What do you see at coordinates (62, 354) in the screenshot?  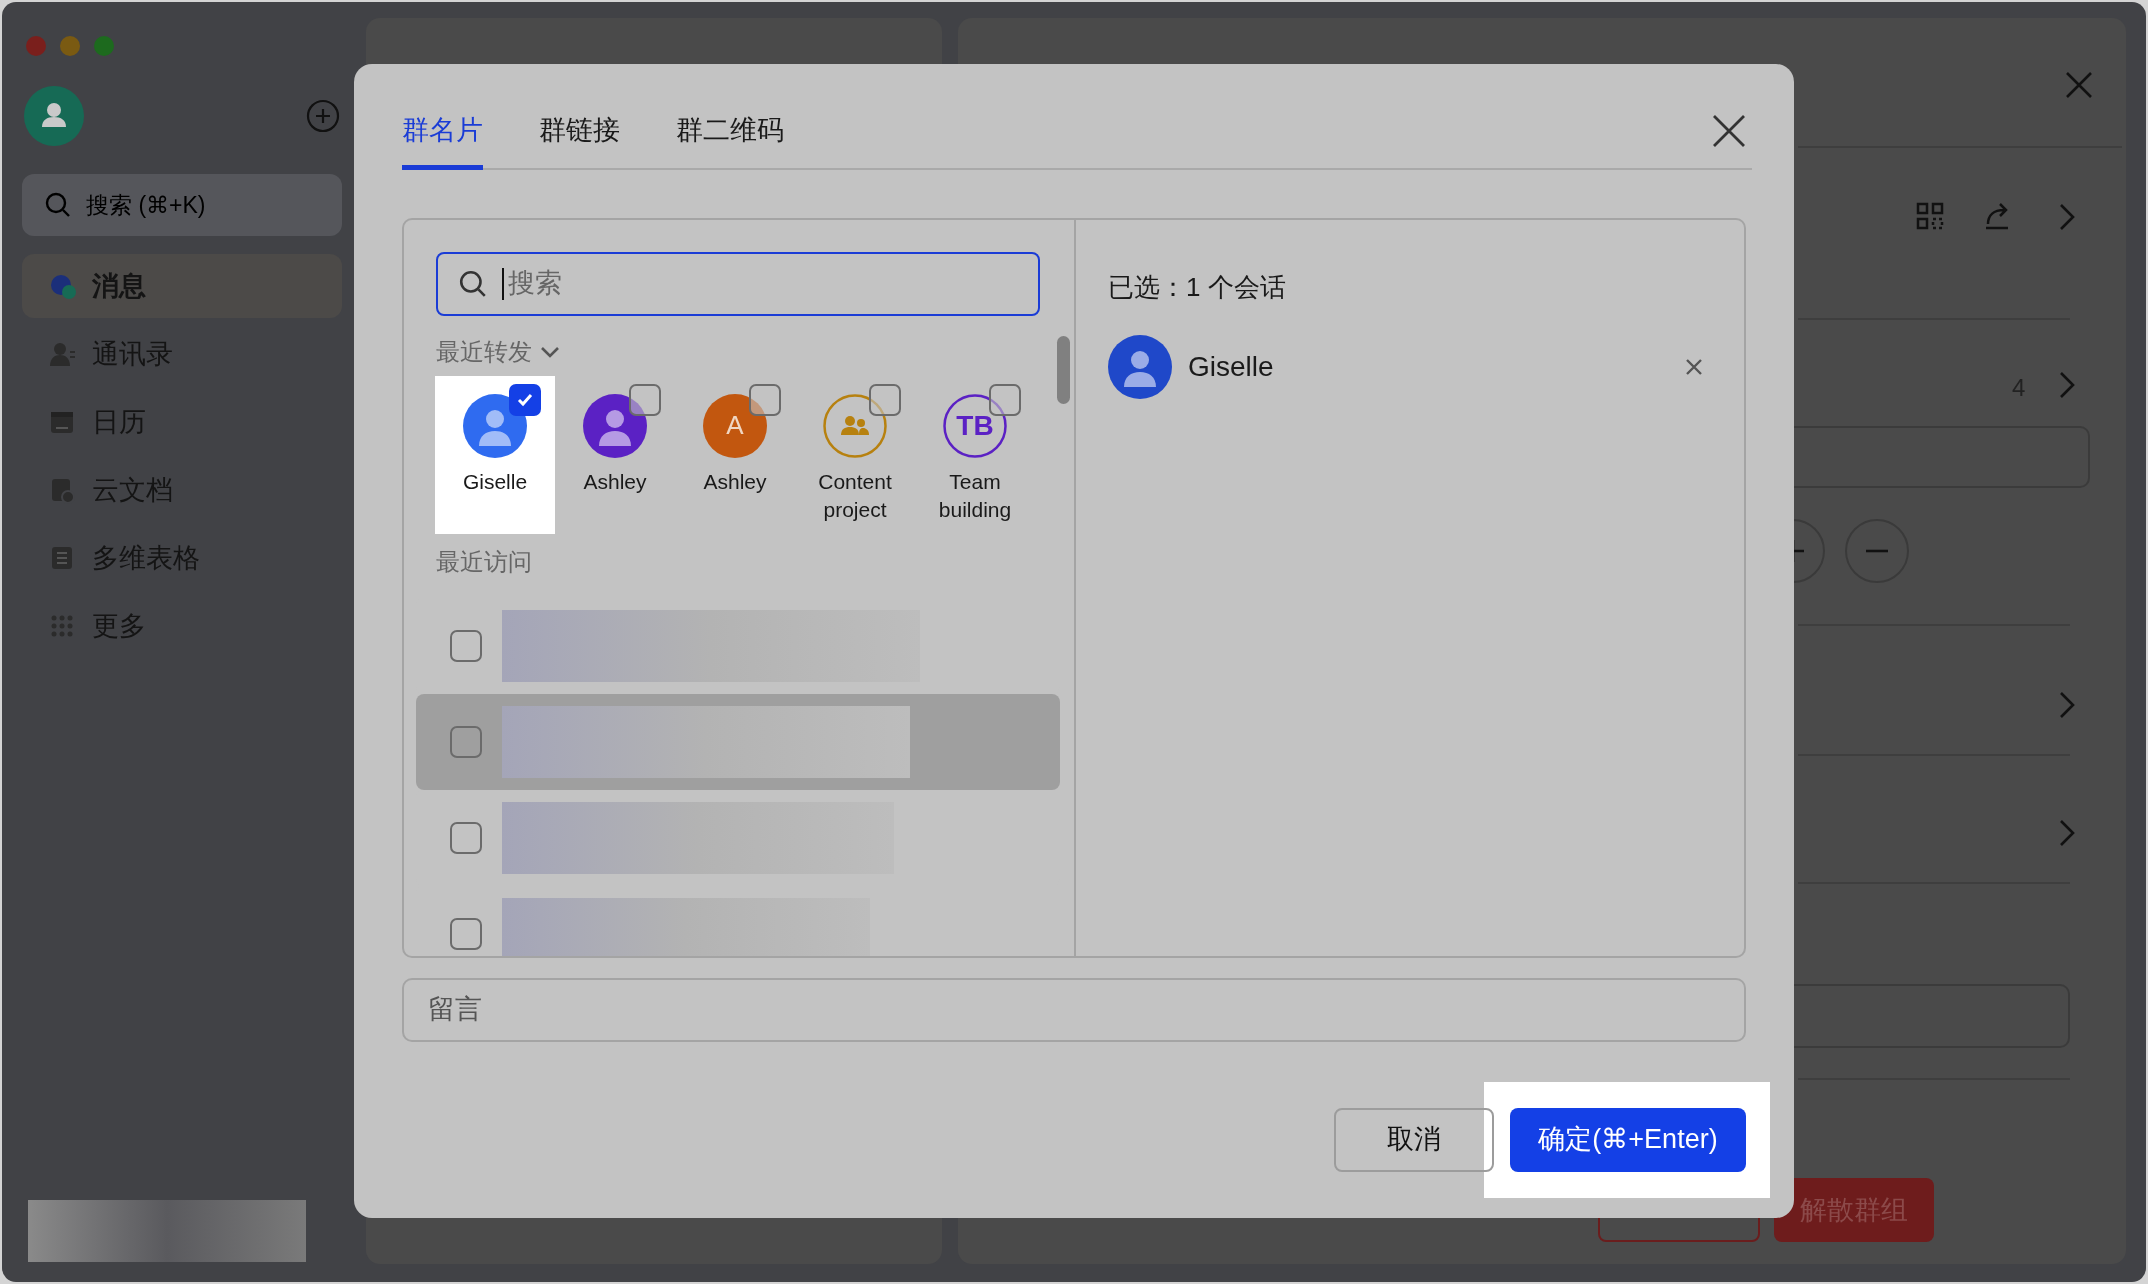 I see `contacts-icon` at bounding box center [62, 354].